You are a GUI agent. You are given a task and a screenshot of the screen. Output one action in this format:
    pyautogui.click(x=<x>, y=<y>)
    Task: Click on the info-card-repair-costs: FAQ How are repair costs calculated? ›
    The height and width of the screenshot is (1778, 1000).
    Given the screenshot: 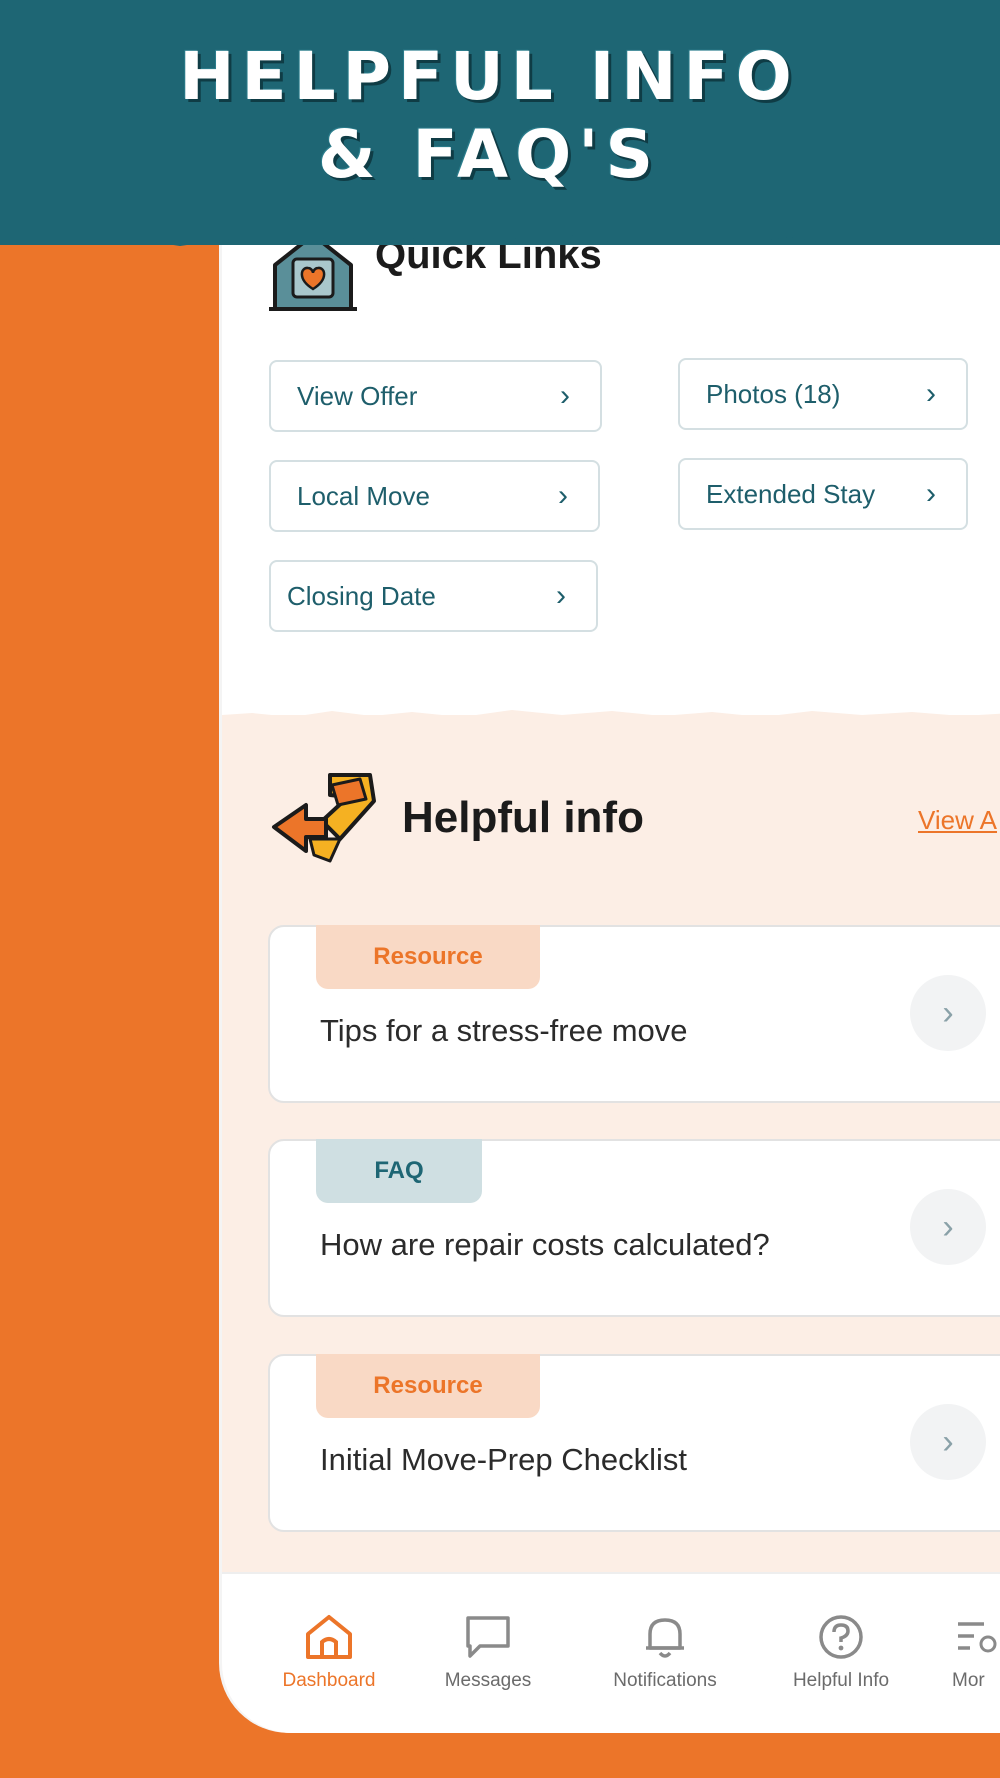 What is the action you would take?
    pyautogui.click(x=634, y=1228)
    